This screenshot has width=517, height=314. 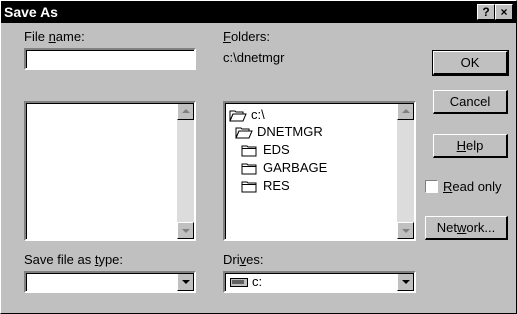 What do you see at coordinates (265, 150) in the screenshot?
I see `folder-item: EDS` at bounding box center [265, 150].